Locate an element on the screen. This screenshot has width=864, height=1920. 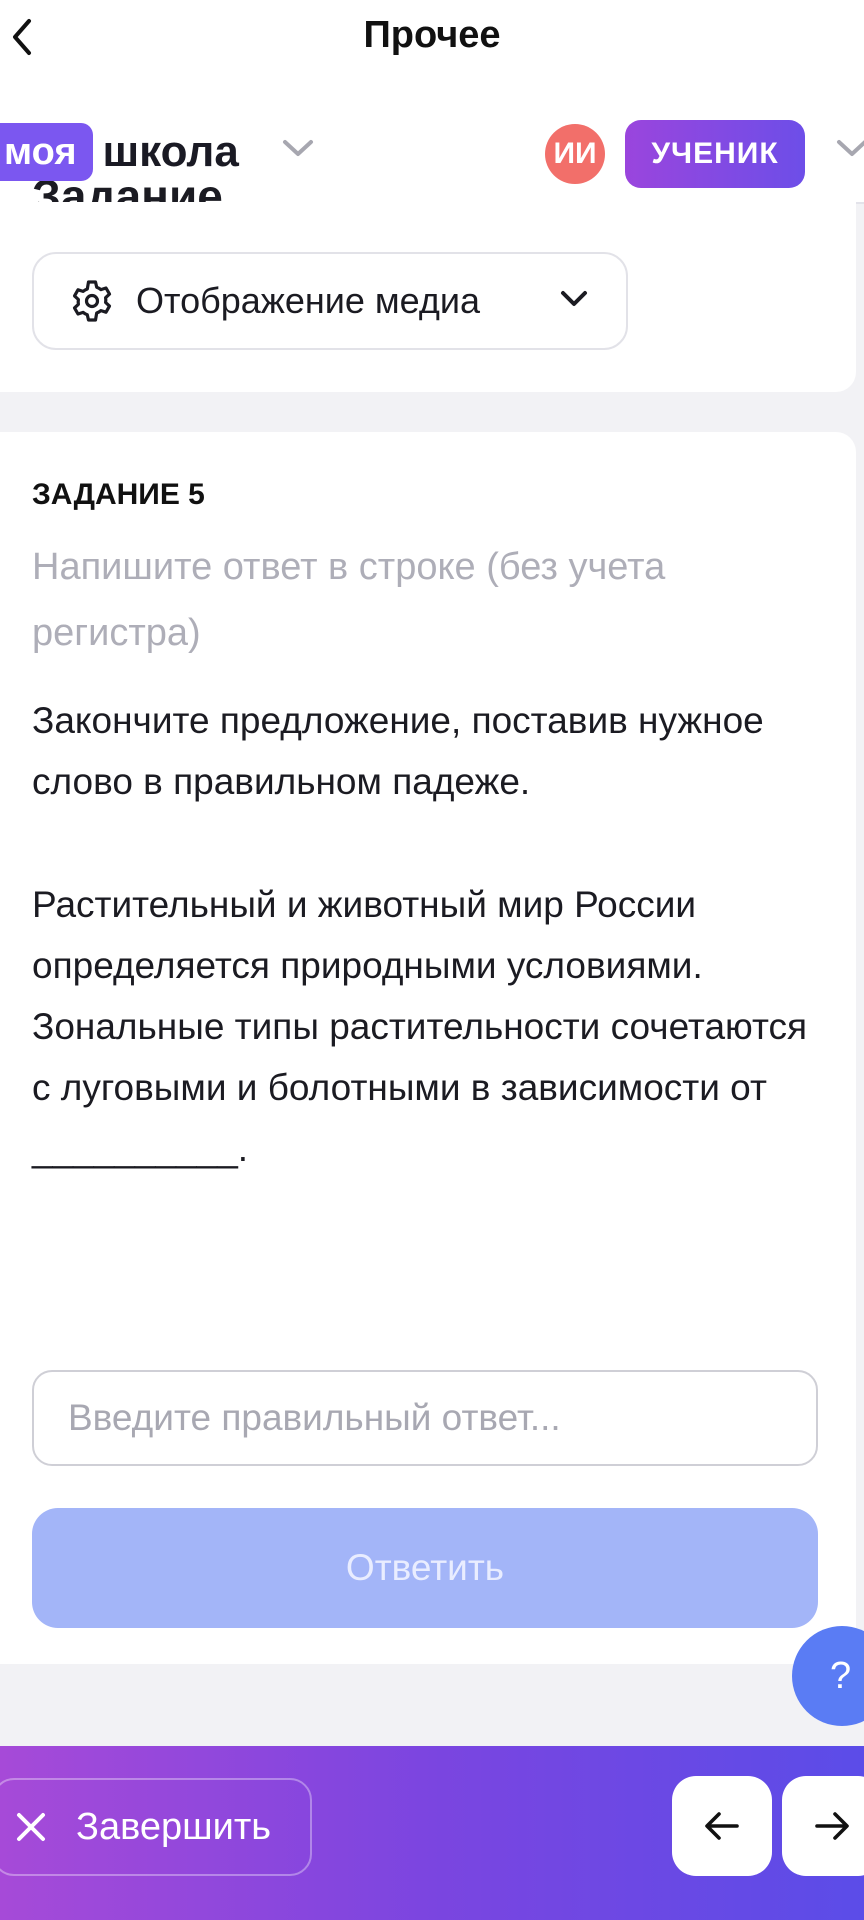
media-display-dropdown: Отображение медиа is located at coordinates (330, 301).